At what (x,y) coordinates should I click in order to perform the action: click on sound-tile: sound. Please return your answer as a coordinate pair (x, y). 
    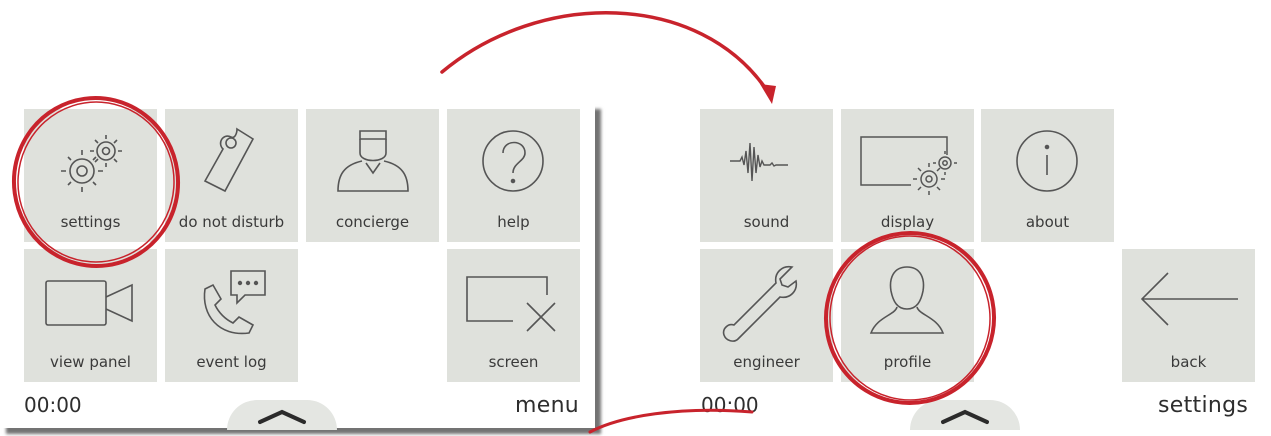
    Looking at the image, I should click on (766, 175).